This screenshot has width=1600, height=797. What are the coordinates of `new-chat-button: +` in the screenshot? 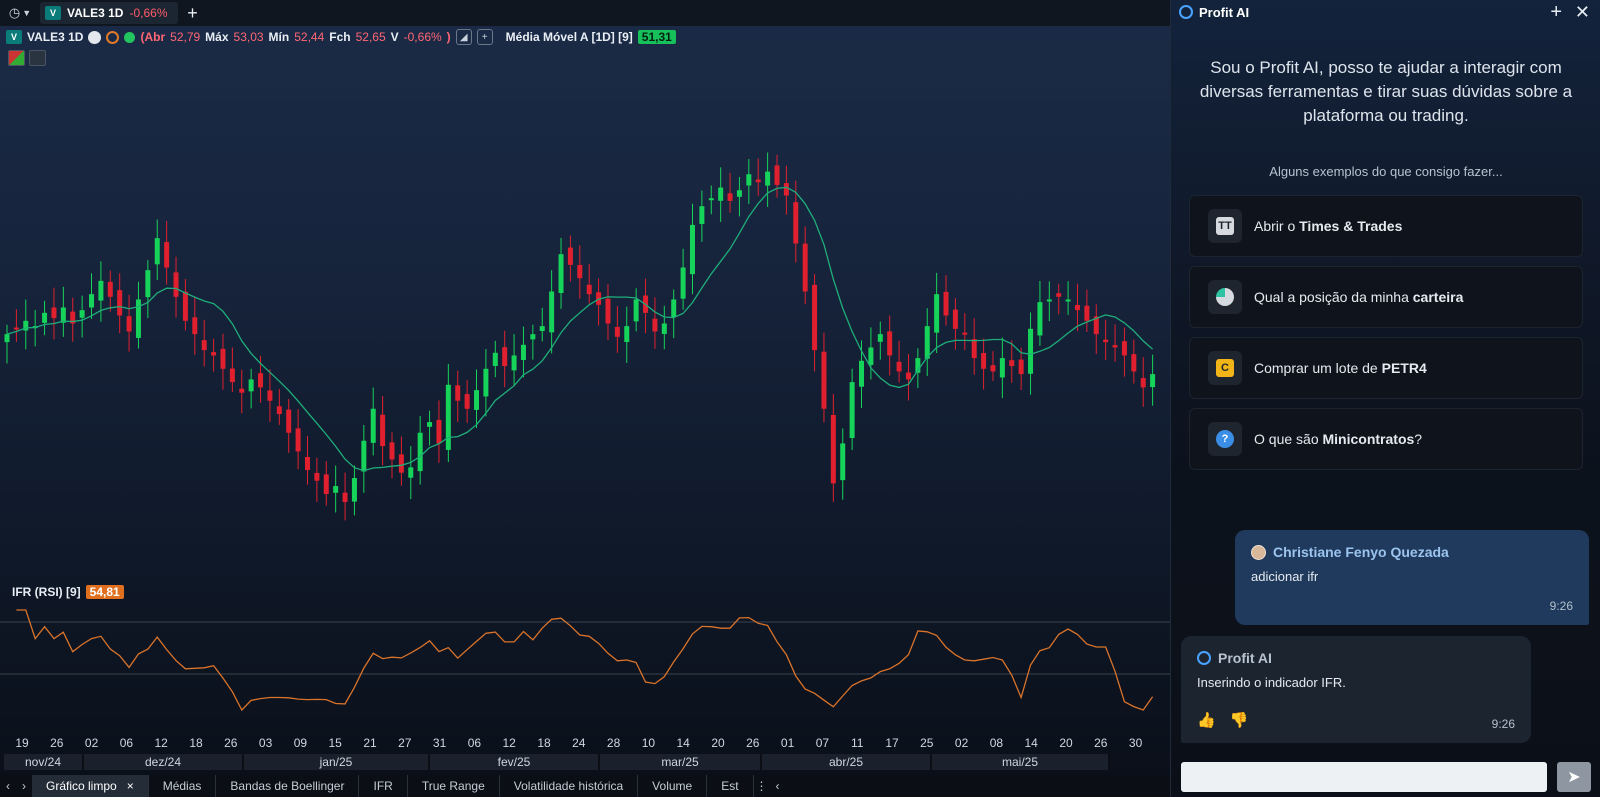 It's located at (1556, 12).